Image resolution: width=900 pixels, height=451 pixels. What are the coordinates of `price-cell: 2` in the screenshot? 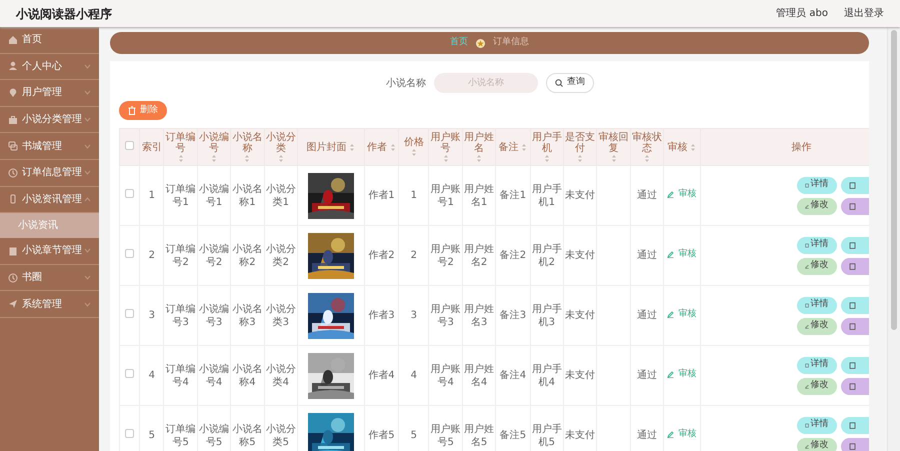 It's located at (413, 255).